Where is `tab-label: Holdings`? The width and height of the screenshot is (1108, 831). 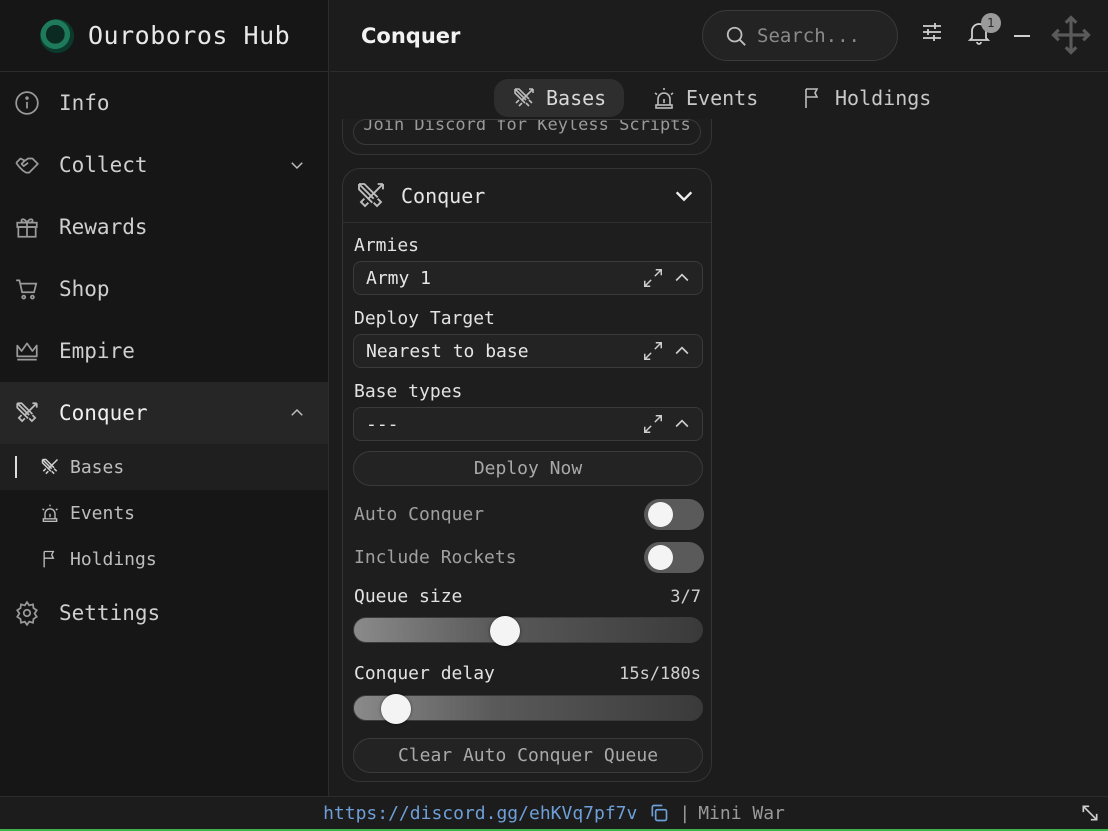
tab-label: Holdings is located at coordinates (883, 98).